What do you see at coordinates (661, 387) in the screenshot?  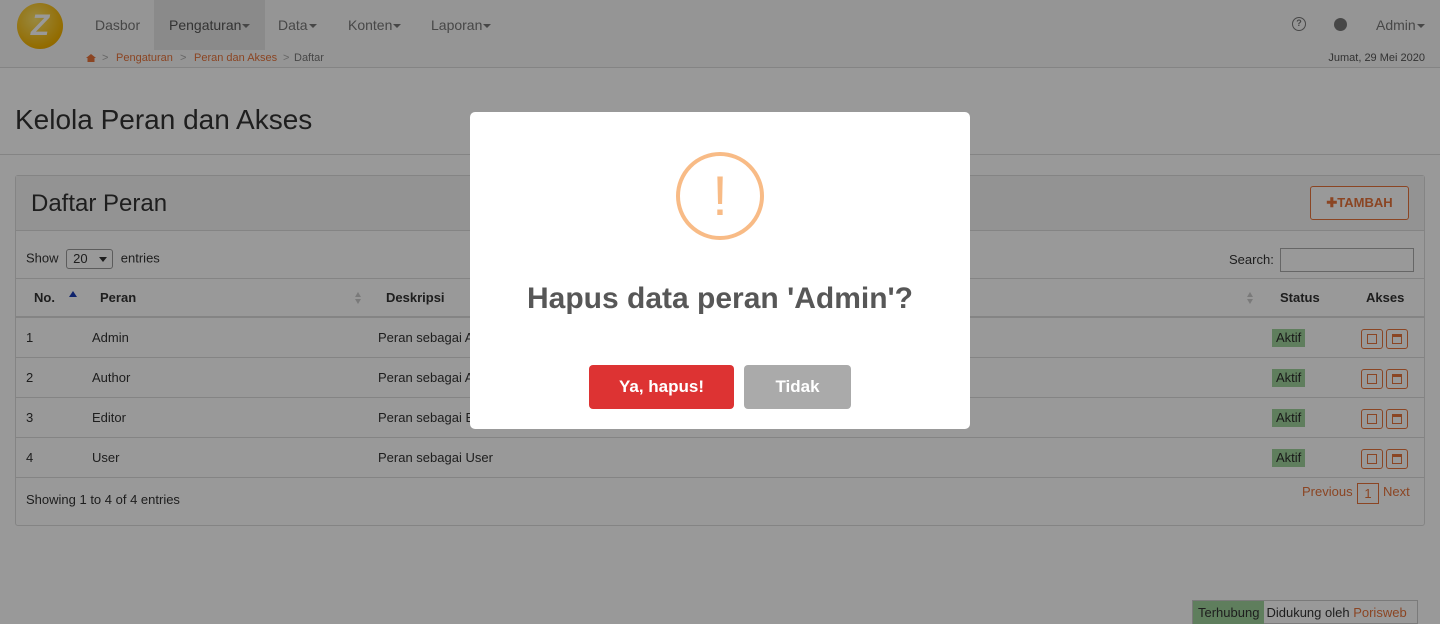 I see `confirm-delete-button: Ya, hapus!` at bounding box center [661, 387].